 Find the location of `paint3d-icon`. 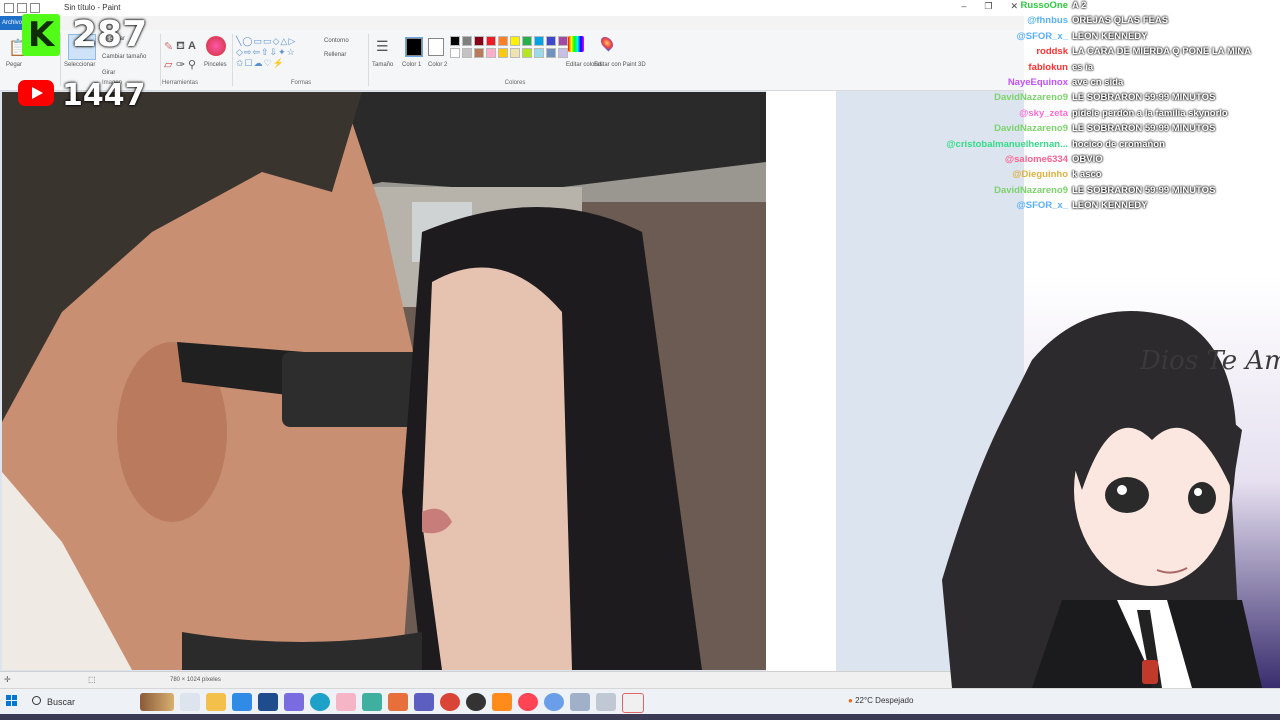

paint3d-icon is located at coordinates (607, 43).